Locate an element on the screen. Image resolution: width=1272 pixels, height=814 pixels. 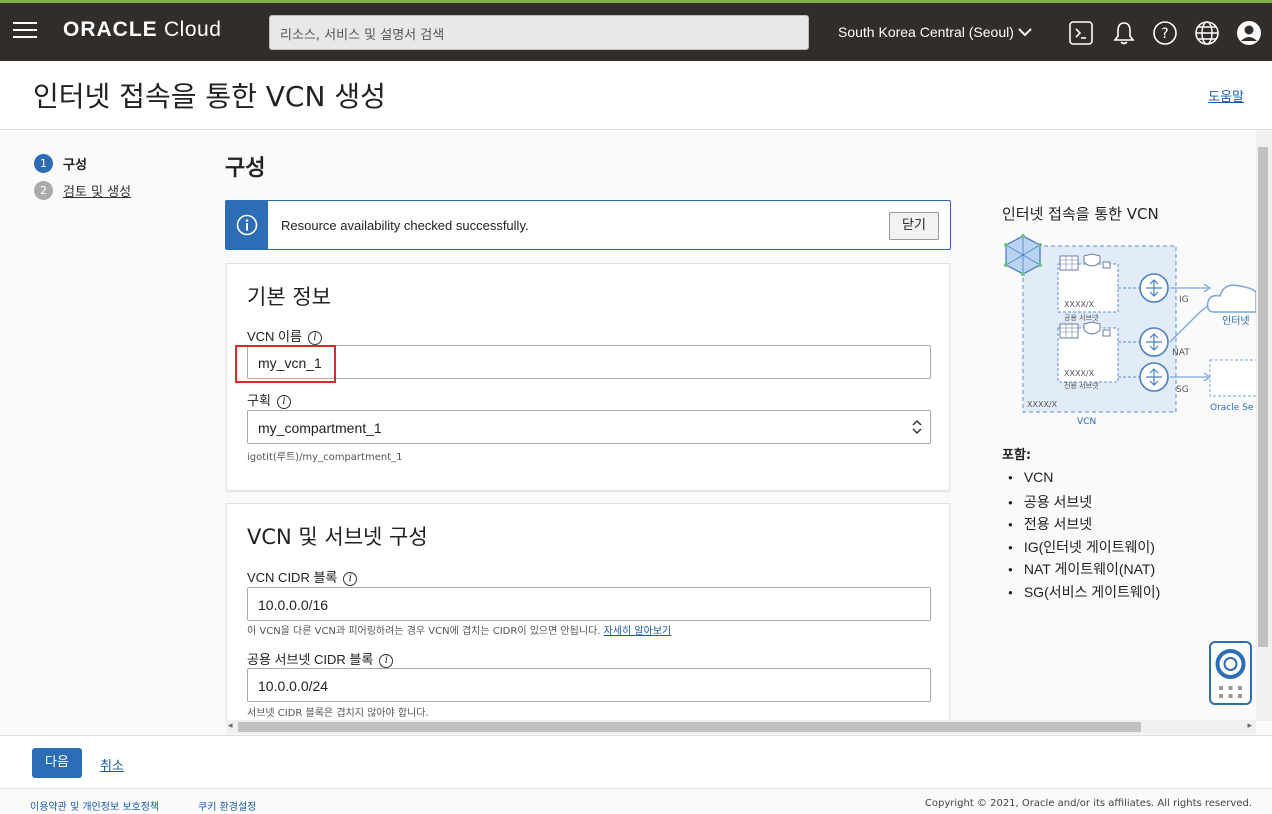
svg-text: VCN is located at coordinates (1086, 422).